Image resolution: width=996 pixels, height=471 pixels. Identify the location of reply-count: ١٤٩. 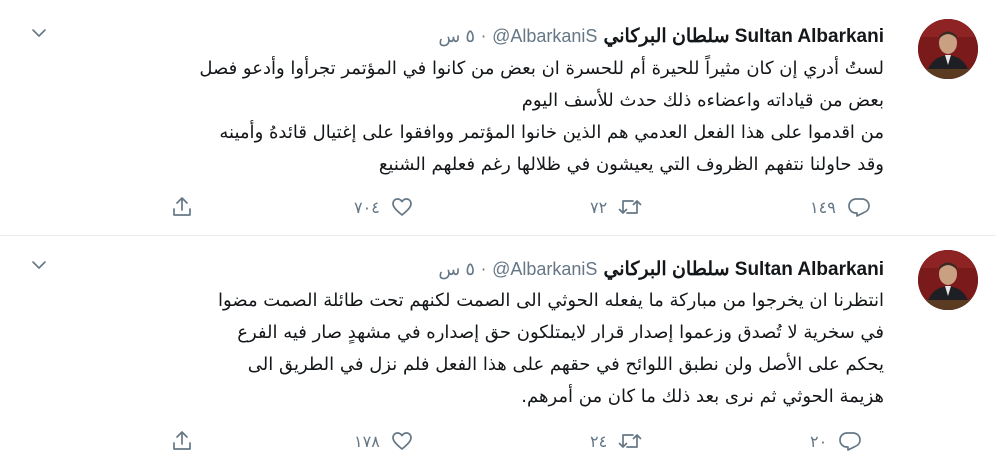
(823, 207).